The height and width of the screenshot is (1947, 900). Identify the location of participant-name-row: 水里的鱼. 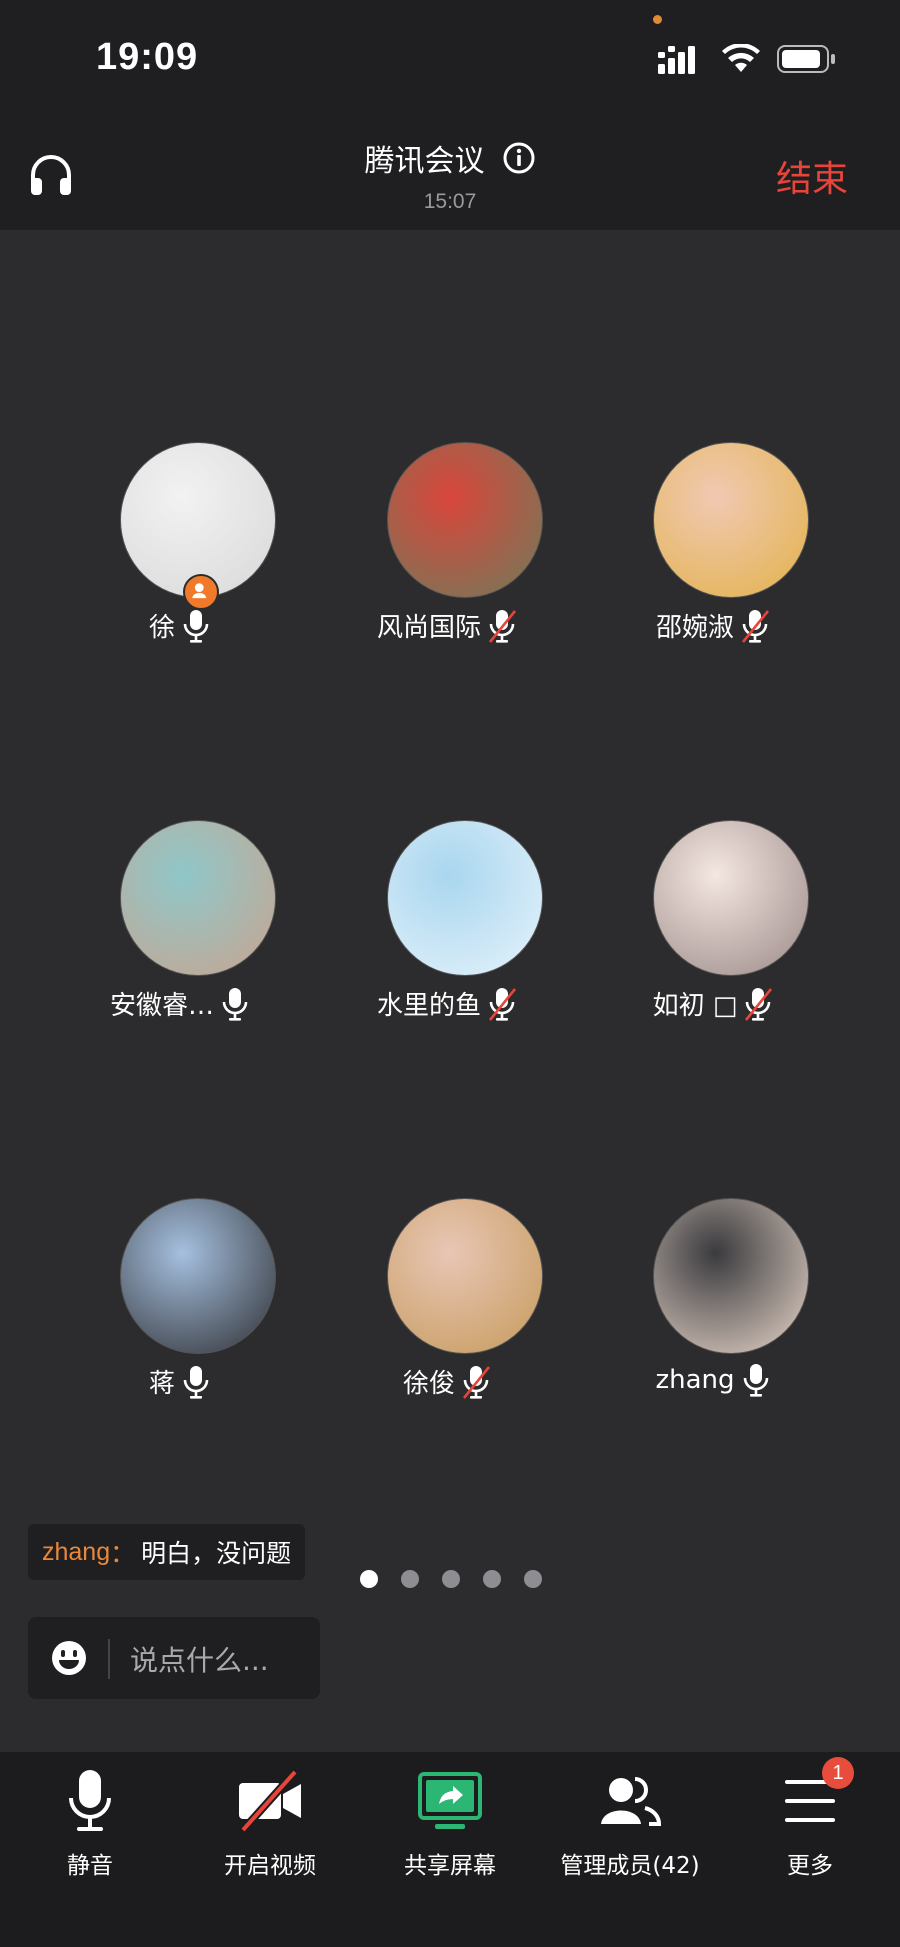
(447, 1005).